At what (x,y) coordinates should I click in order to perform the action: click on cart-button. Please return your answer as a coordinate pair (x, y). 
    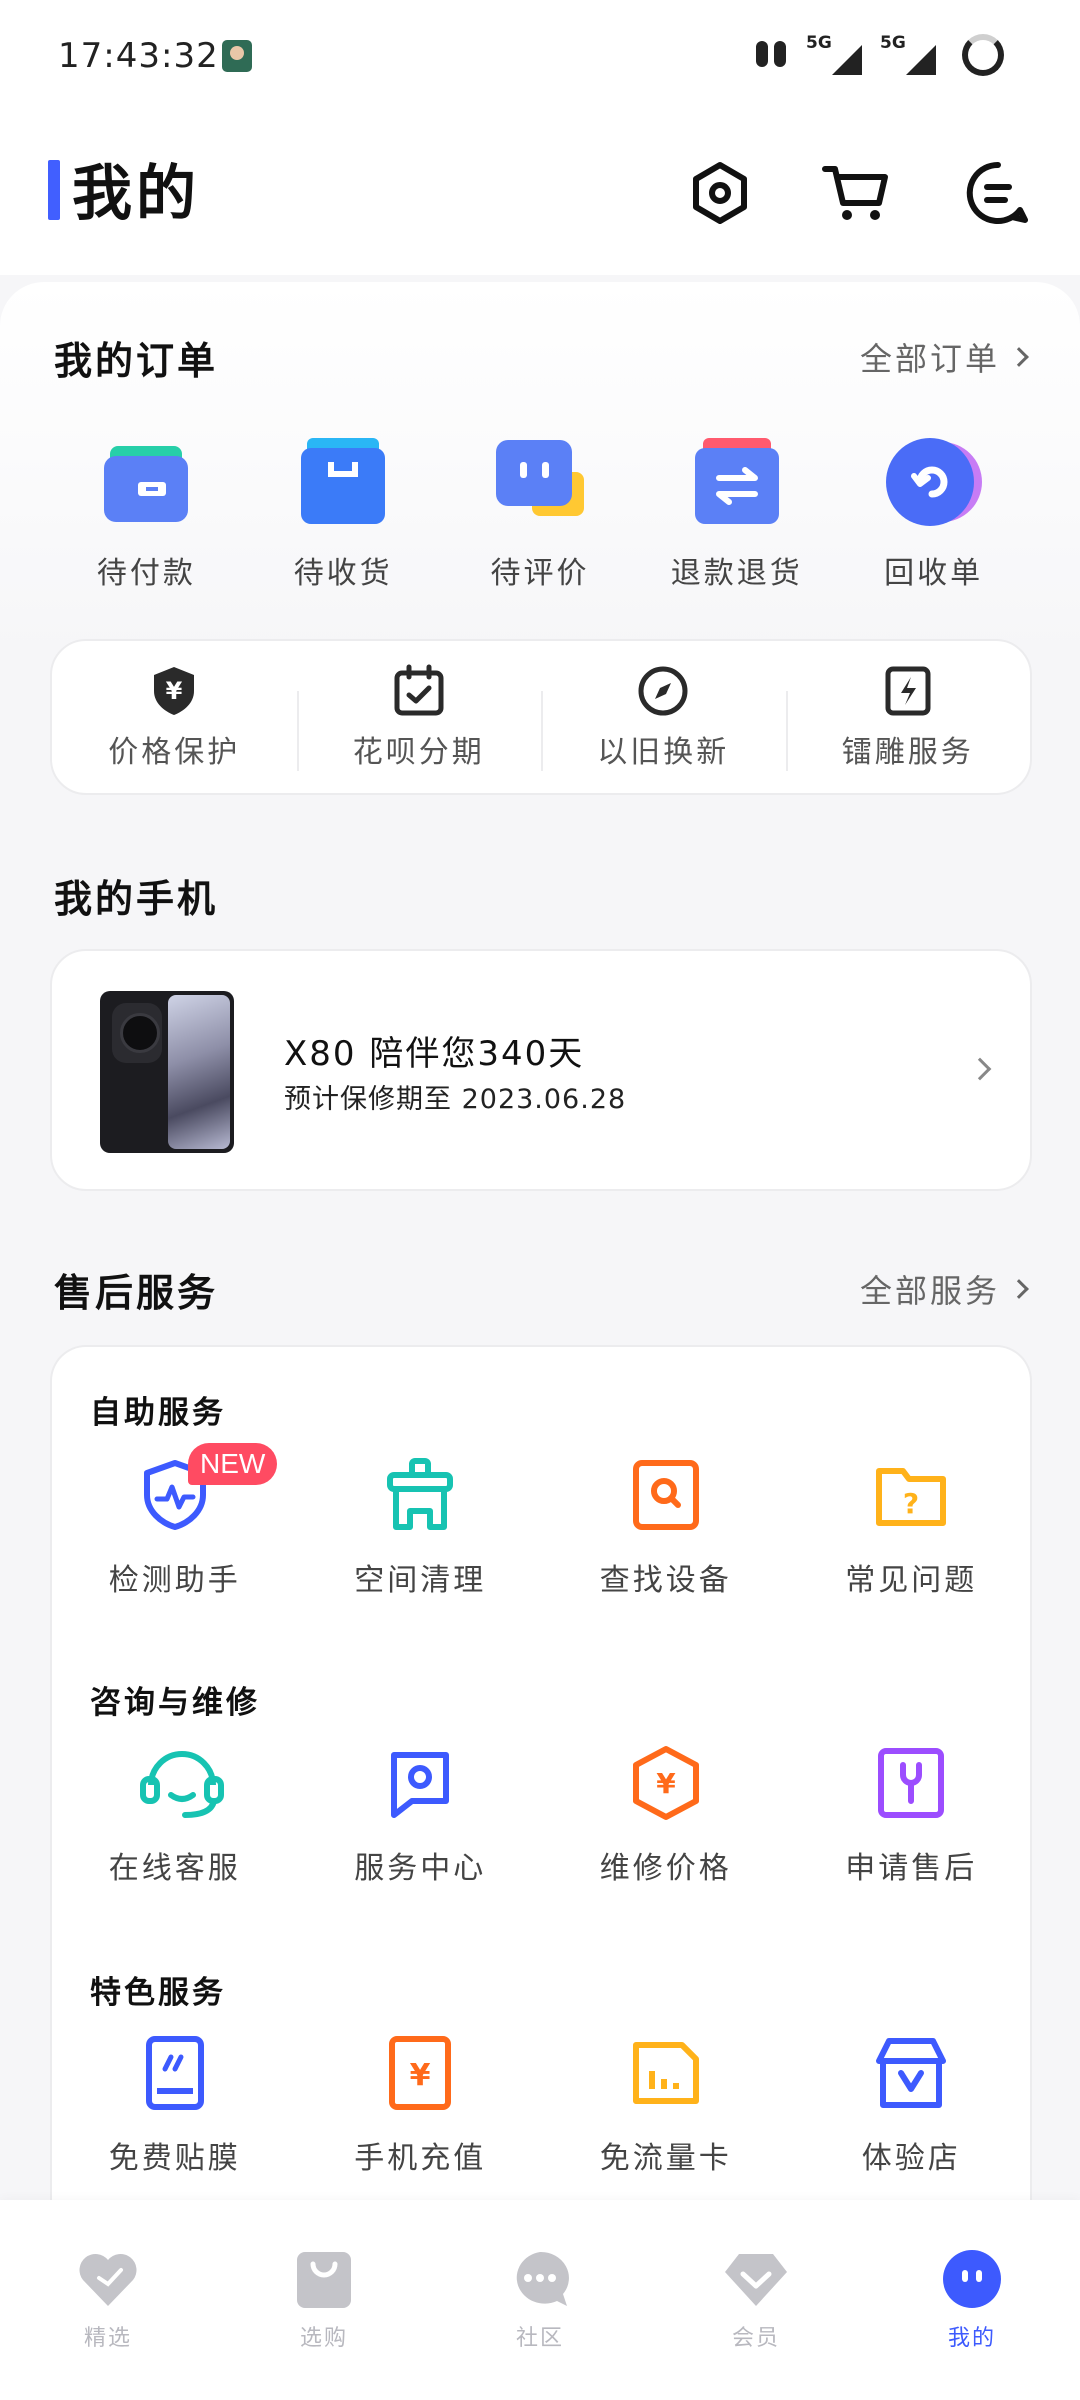
    Looking at the image, I should click on (856, 193).